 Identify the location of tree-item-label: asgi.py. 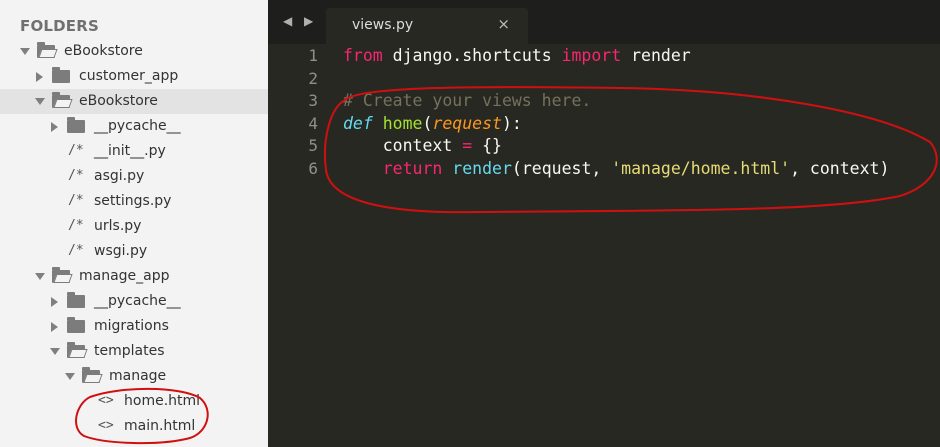
(119, 176).